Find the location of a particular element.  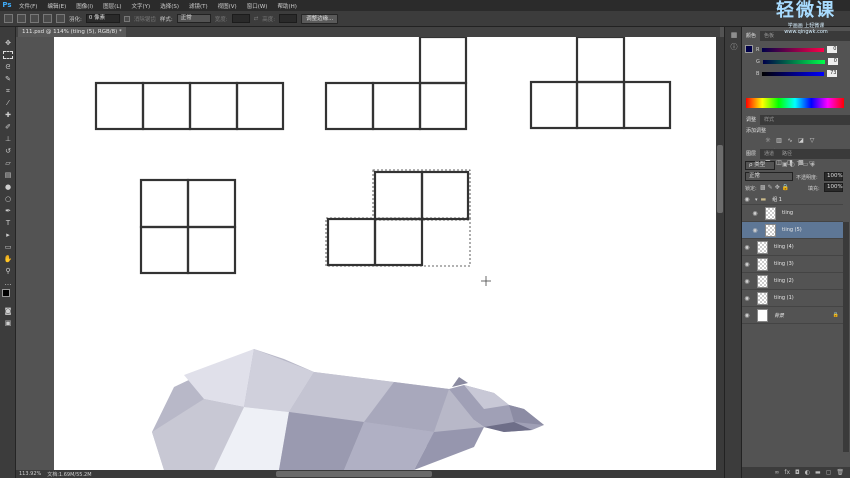

tab-layers: 图层 is located at coordinates (751, 154).